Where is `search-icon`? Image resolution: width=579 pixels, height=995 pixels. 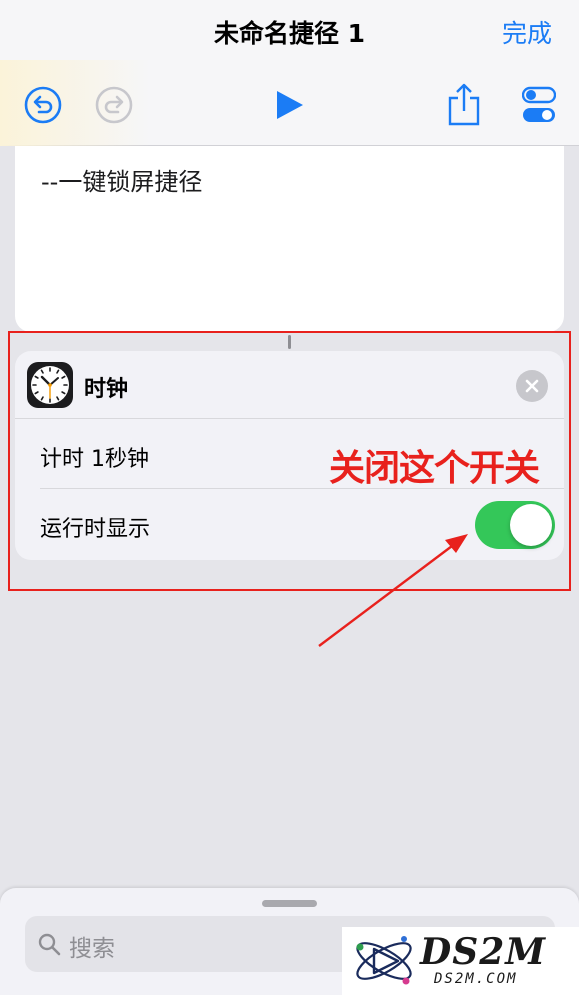
search-icon is located at coordinates (49, 944).